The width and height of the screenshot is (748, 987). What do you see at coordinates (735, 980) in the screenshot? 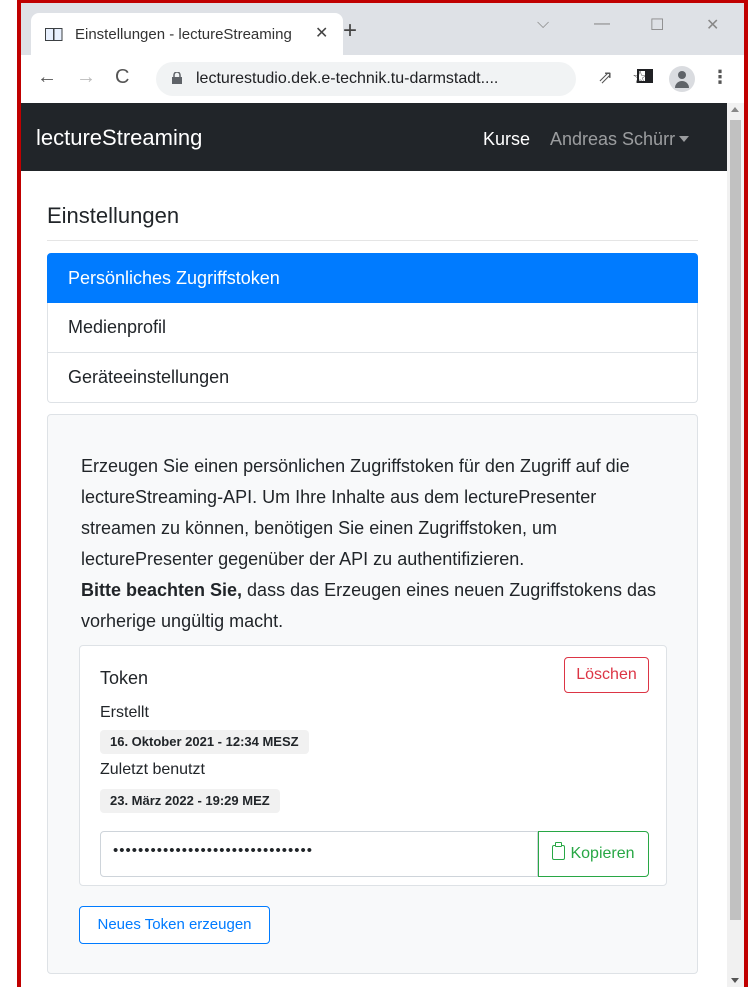
I see `scroll-down-arrow-icon` at bounding box center [735, 980].